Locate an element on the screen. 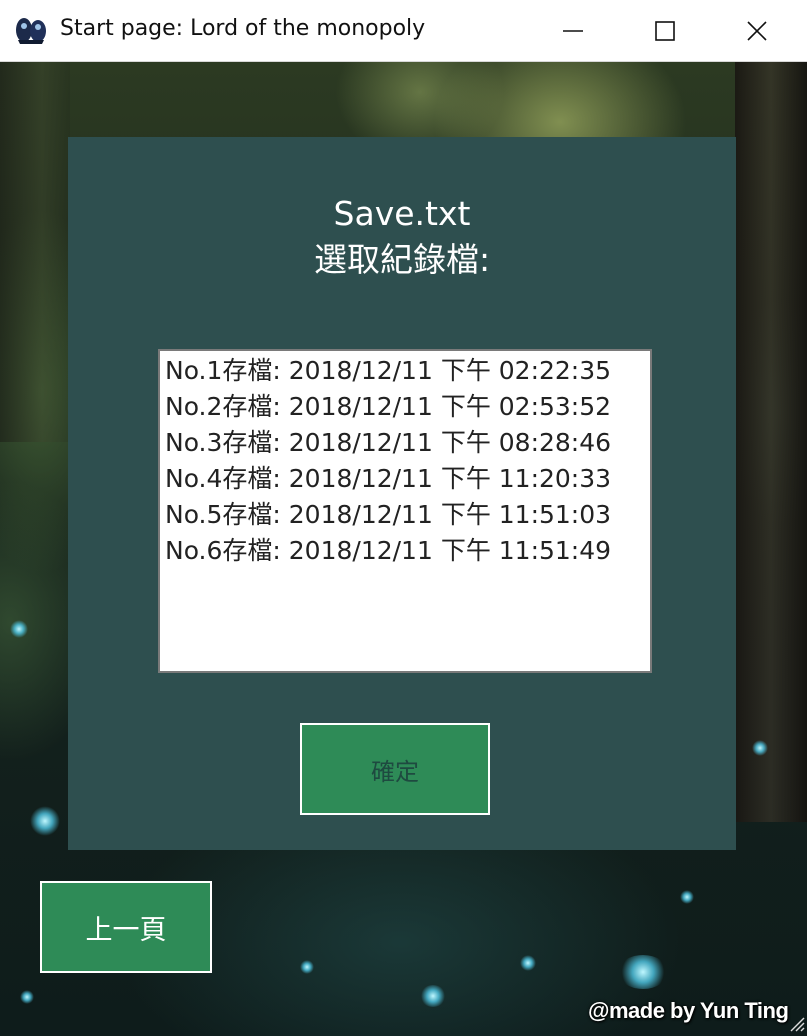  maximize-icon is located at coordinates (665, 30).